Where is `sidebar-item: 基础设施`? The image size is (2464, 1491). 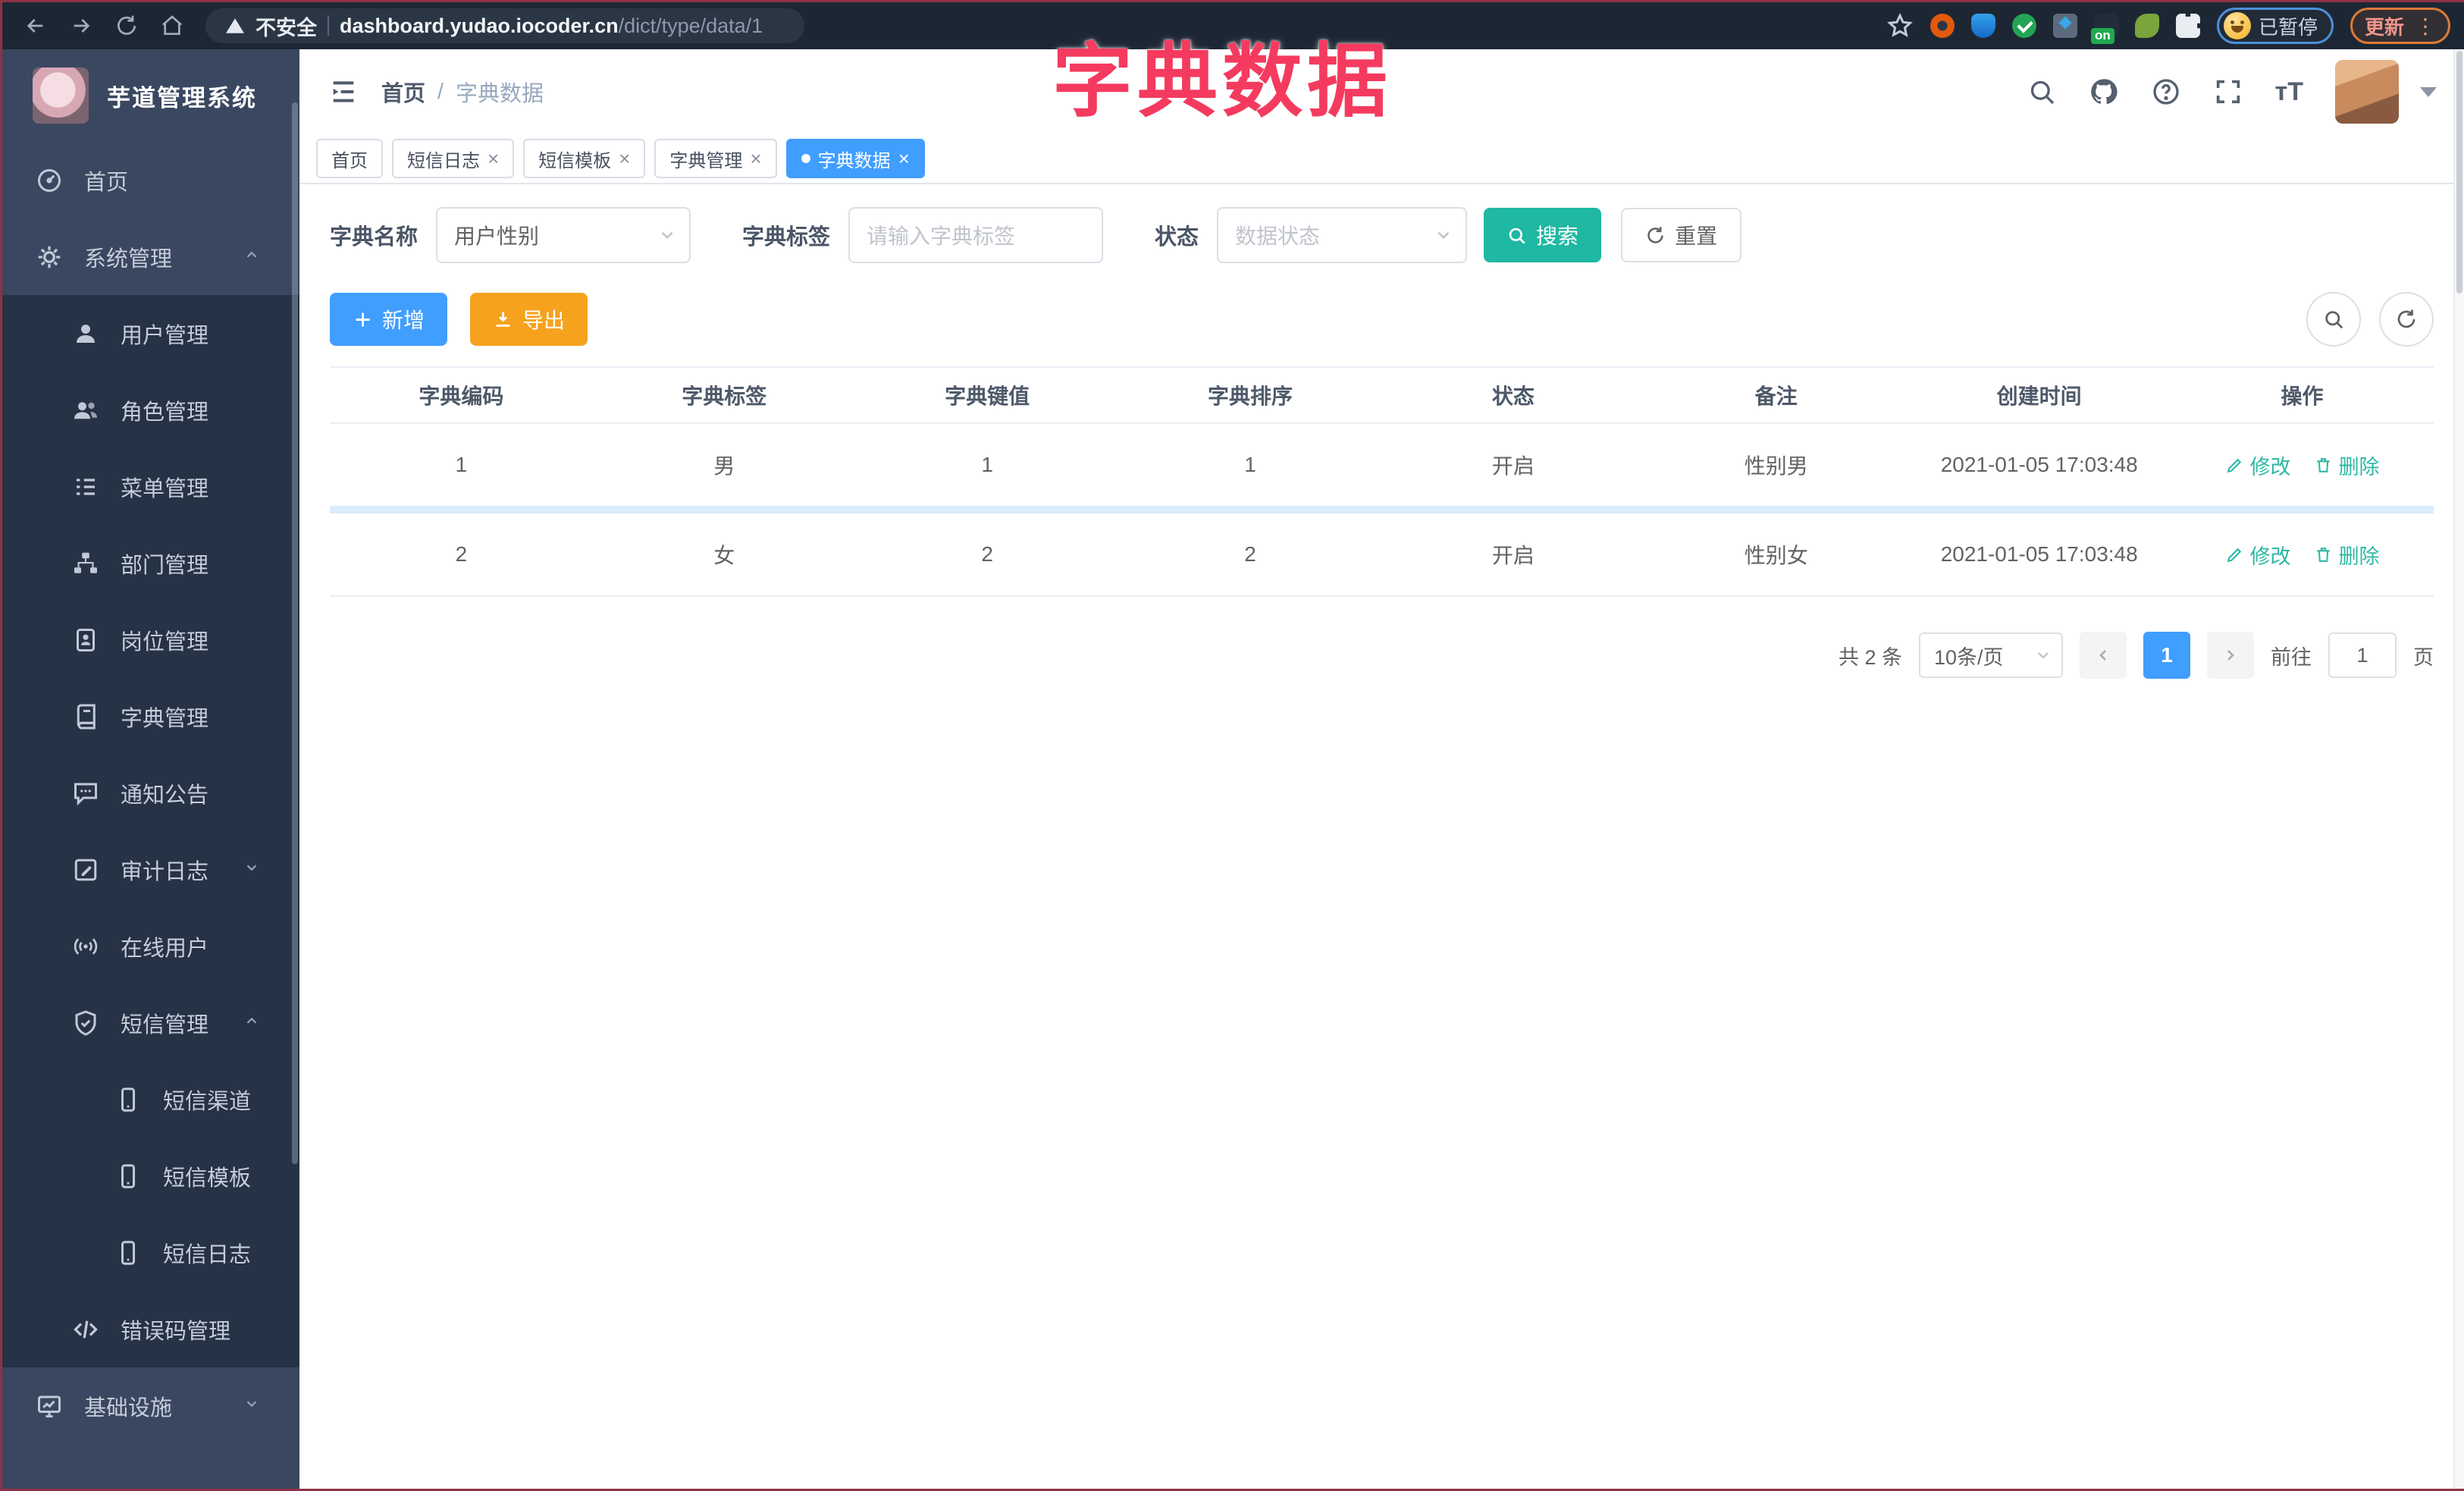 sidebar-item: 基础设施 is located at coordinates (151, 1405).